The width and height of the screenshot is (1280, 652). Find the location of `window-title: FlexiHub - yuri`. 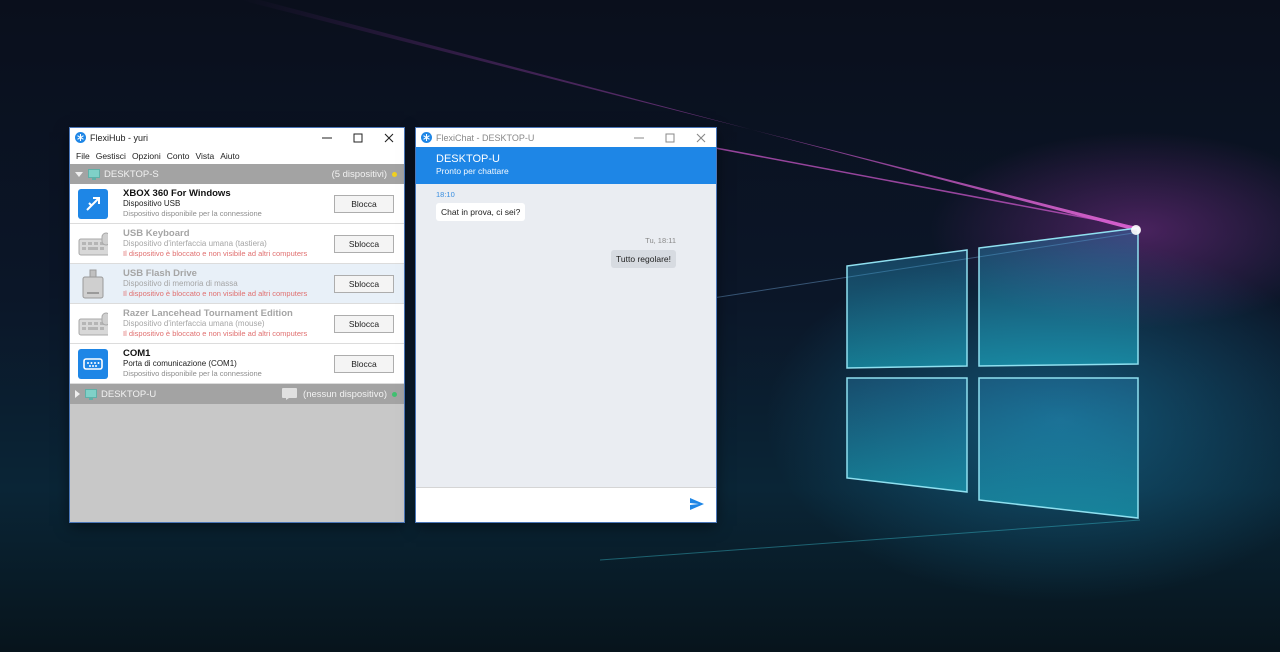

window-title: FlexiHub - yuri is located at coordinates (119, 137).